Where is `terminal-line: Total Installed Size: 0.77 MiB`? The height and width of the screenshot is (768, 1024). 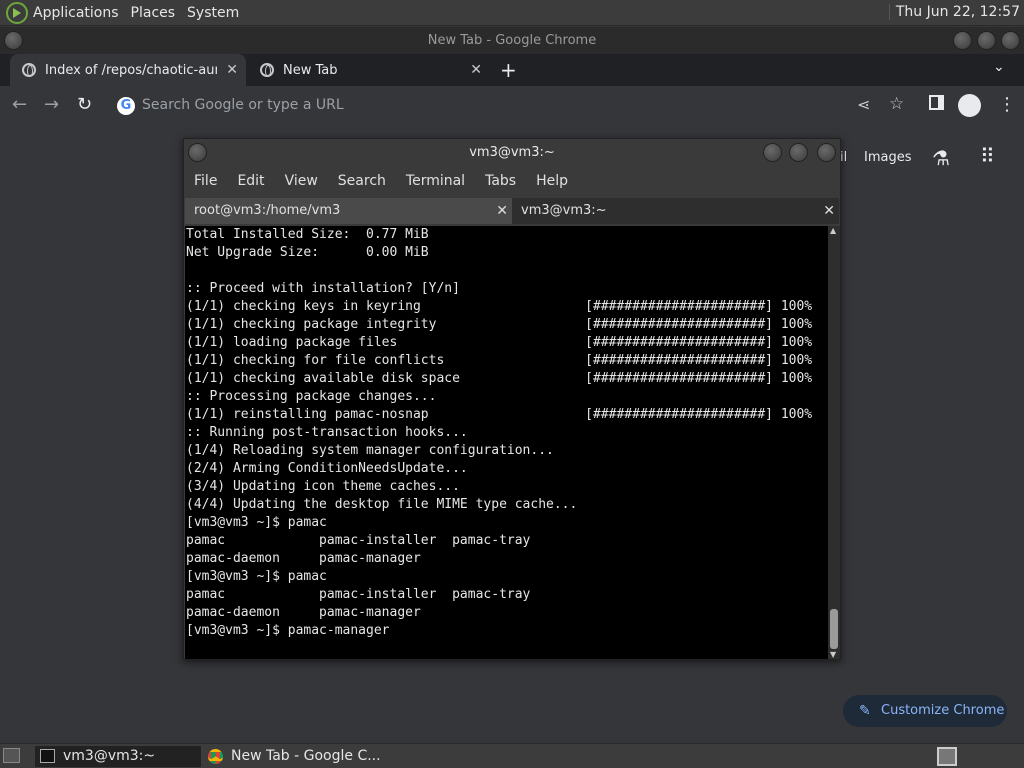
terminal-line: Total Installed Size: 0.77 MiB is located at coordinates (307, 234).